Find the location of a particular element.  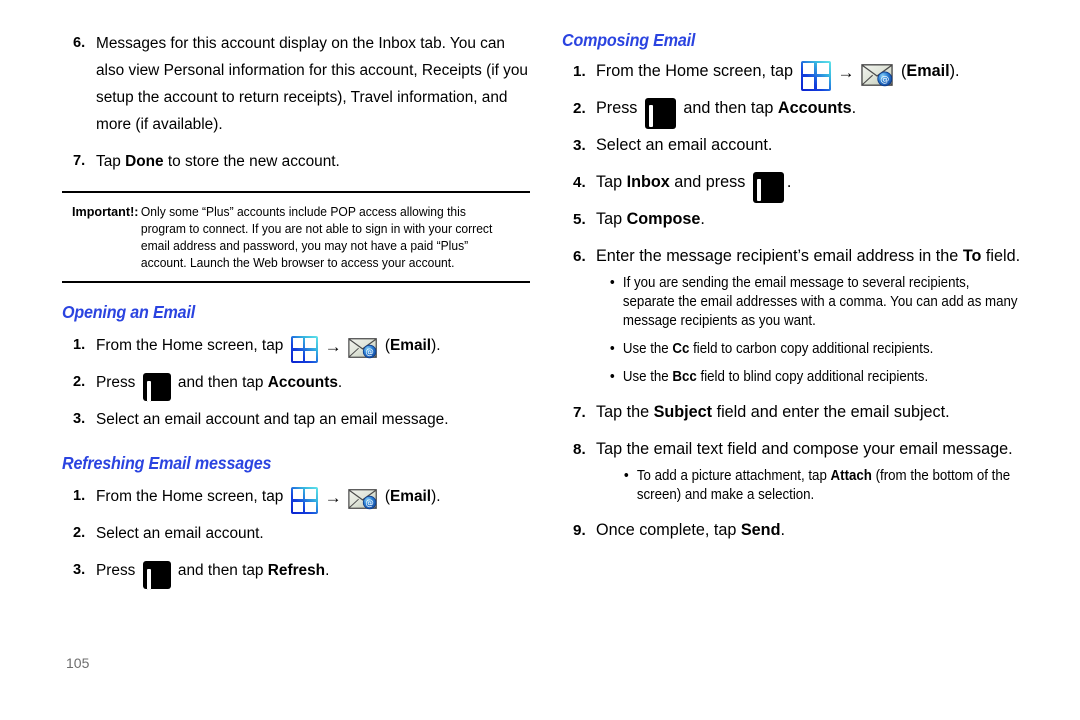

step-text-middle: and press is located at coordinates (709, 182).